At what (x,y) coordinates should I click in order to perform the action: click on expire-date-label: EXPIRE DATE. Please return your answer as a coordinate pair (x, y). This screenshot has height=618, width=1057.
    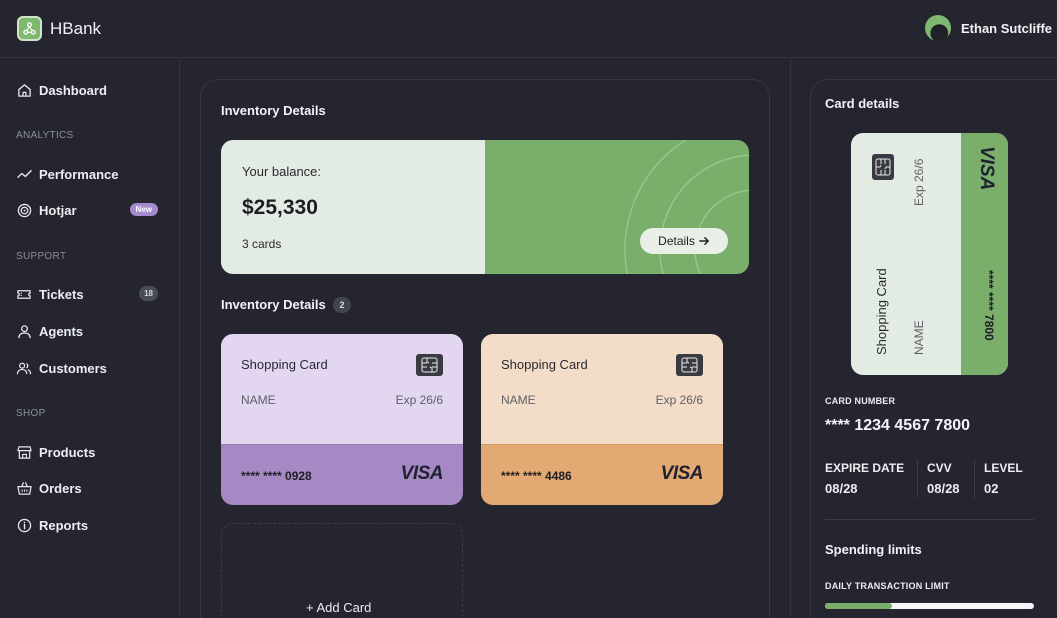
    Looking at the image, I should click on (865, 468).